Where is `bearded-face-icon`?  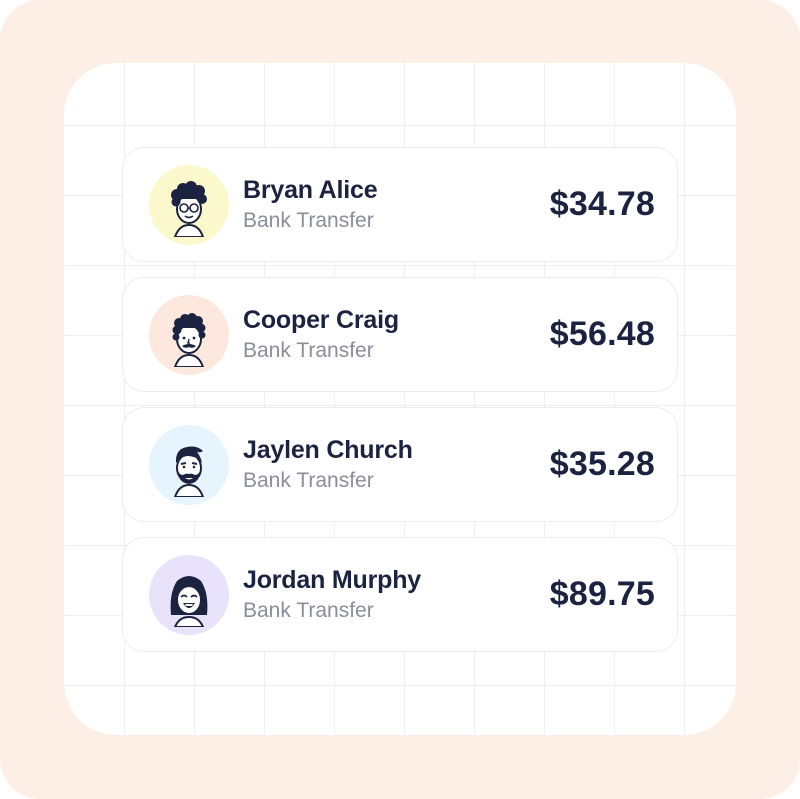 bearded-face-icon is located at coordinates (189, 471).